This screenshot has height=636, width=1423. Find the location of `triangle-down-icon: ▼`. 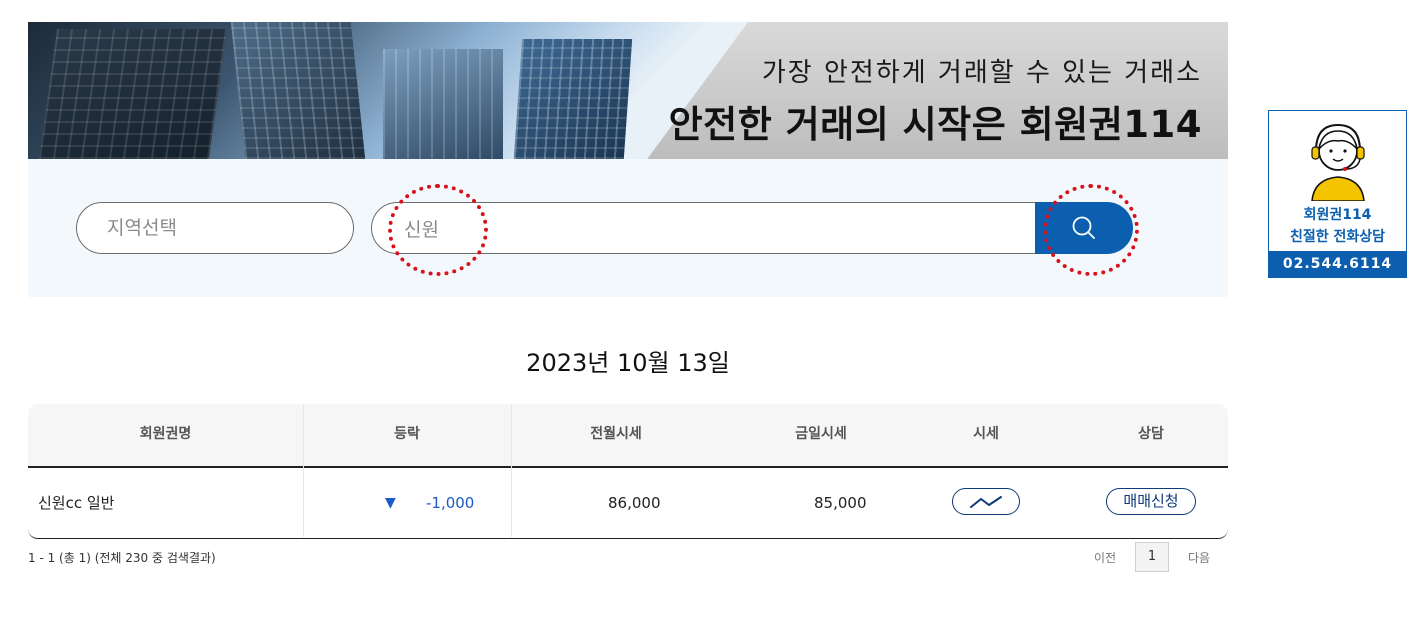

triangle-down-icon: ▼ is located at coordinates (390, 503).